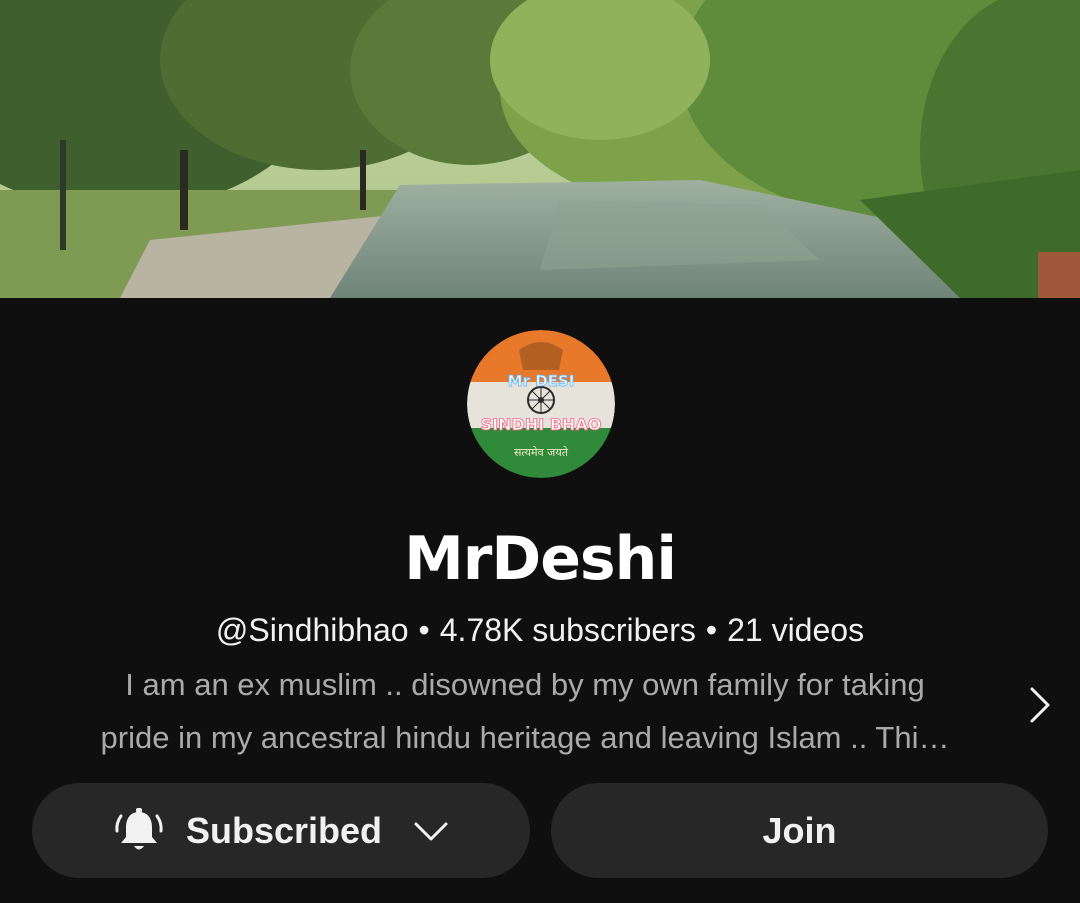 The image size is (1080, 903). Describe the element at coordinates (541, 452) in the screenshot. I see `avatar-text-bottom: सत्यमेव जयते` at that location.